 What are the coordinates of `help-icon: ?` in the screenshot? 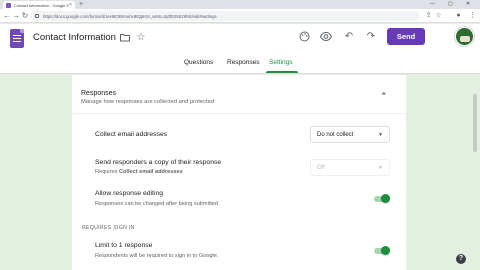 It's located at (461, 259).